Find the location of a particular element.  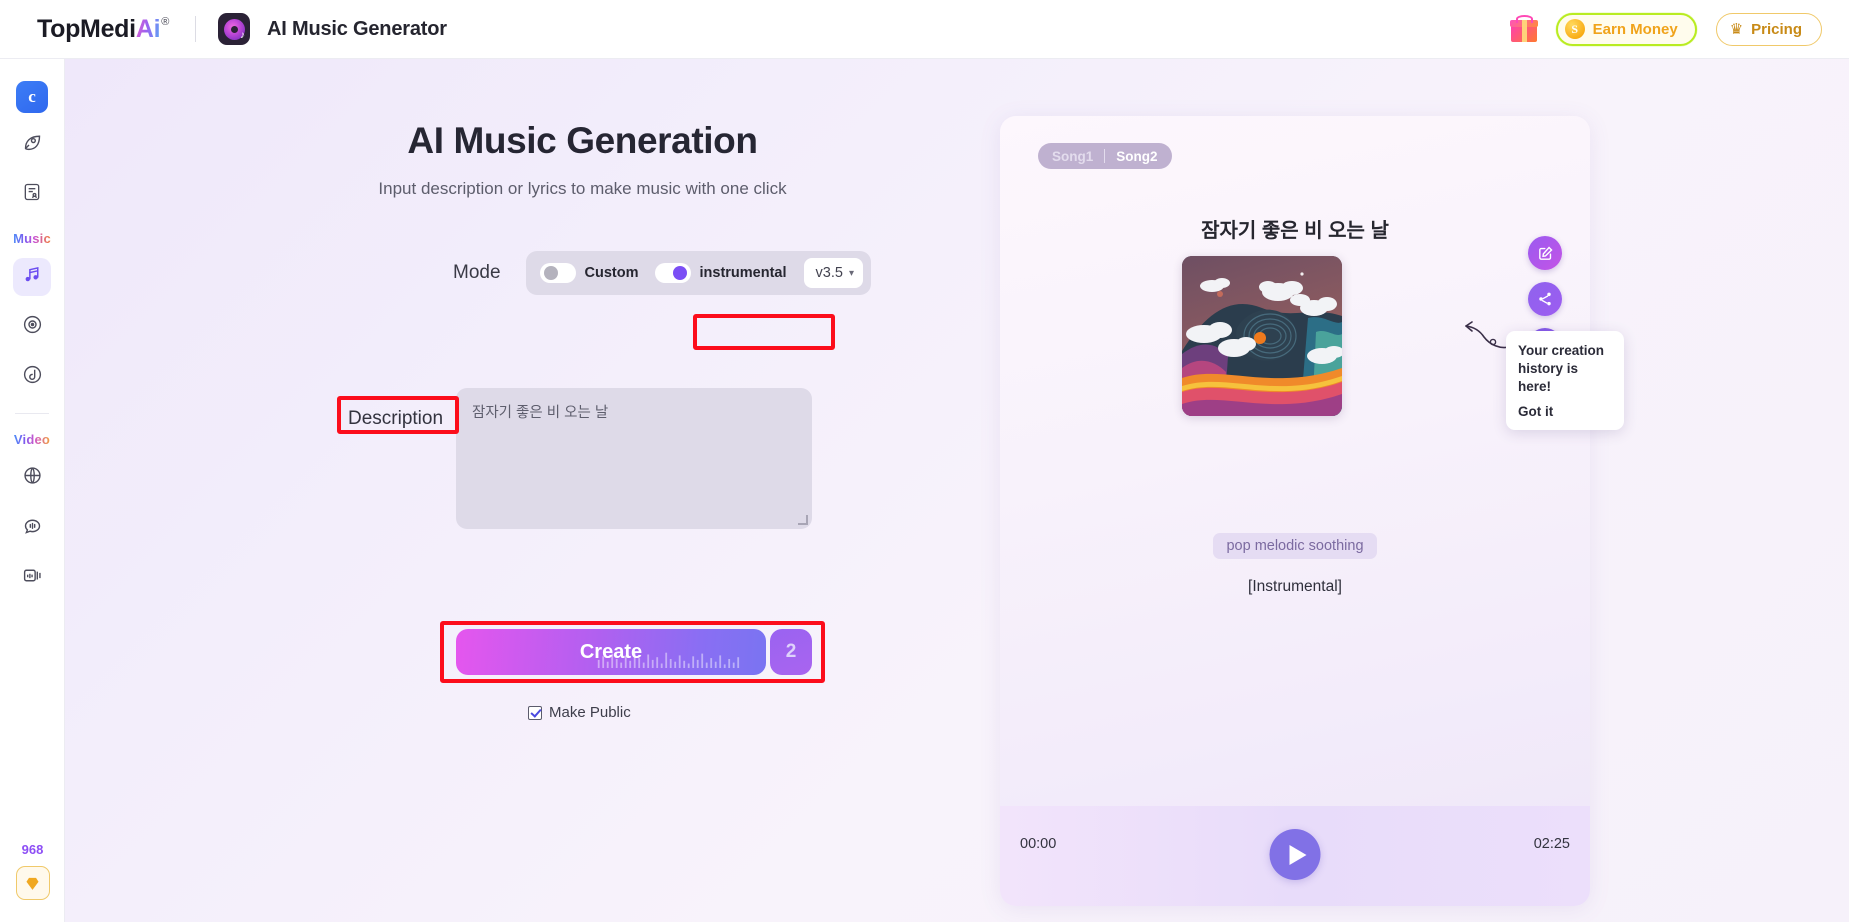

model-version-select: v3.5 ▾ is located at coordinates (833, 273).